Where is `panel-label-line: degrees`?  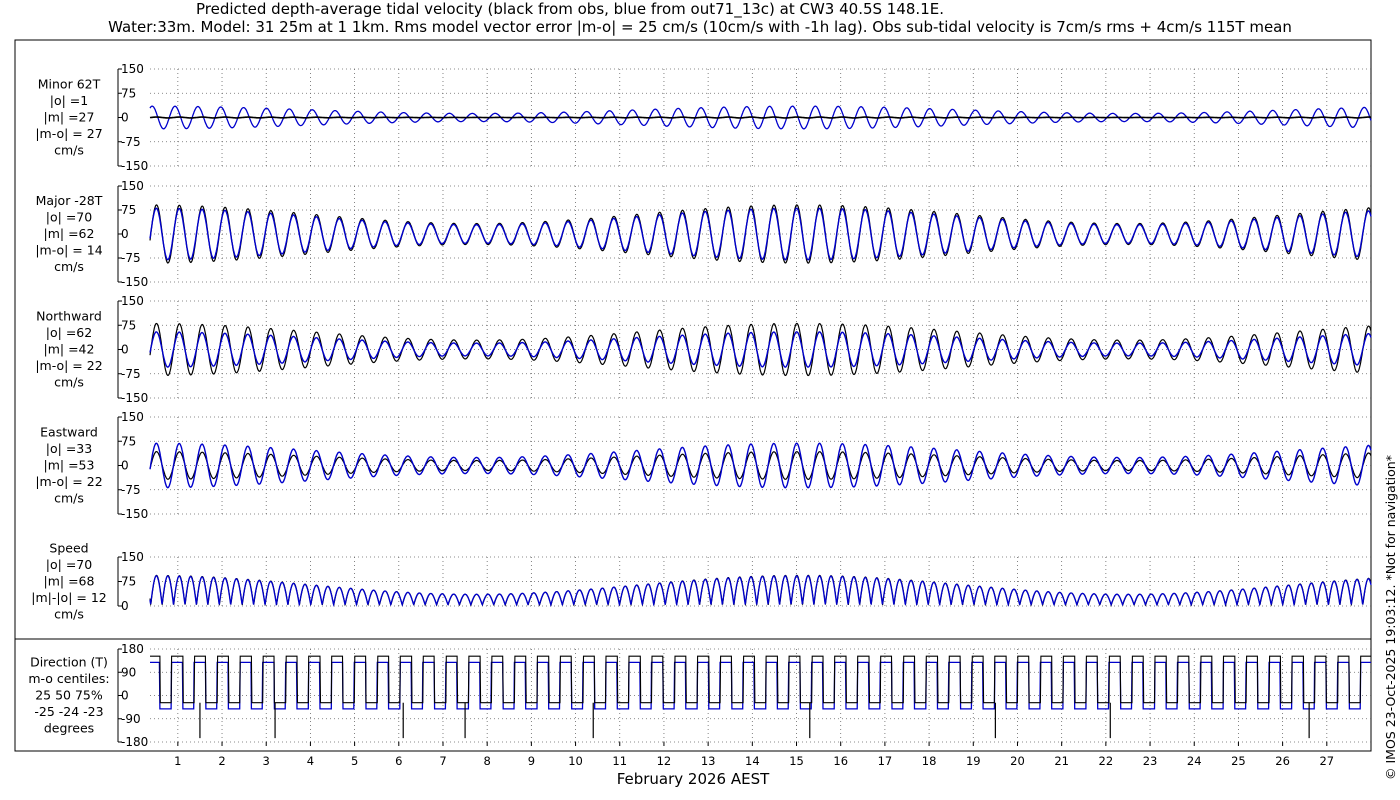
panel-label-line: degrees is located at coordinates (69, 728).